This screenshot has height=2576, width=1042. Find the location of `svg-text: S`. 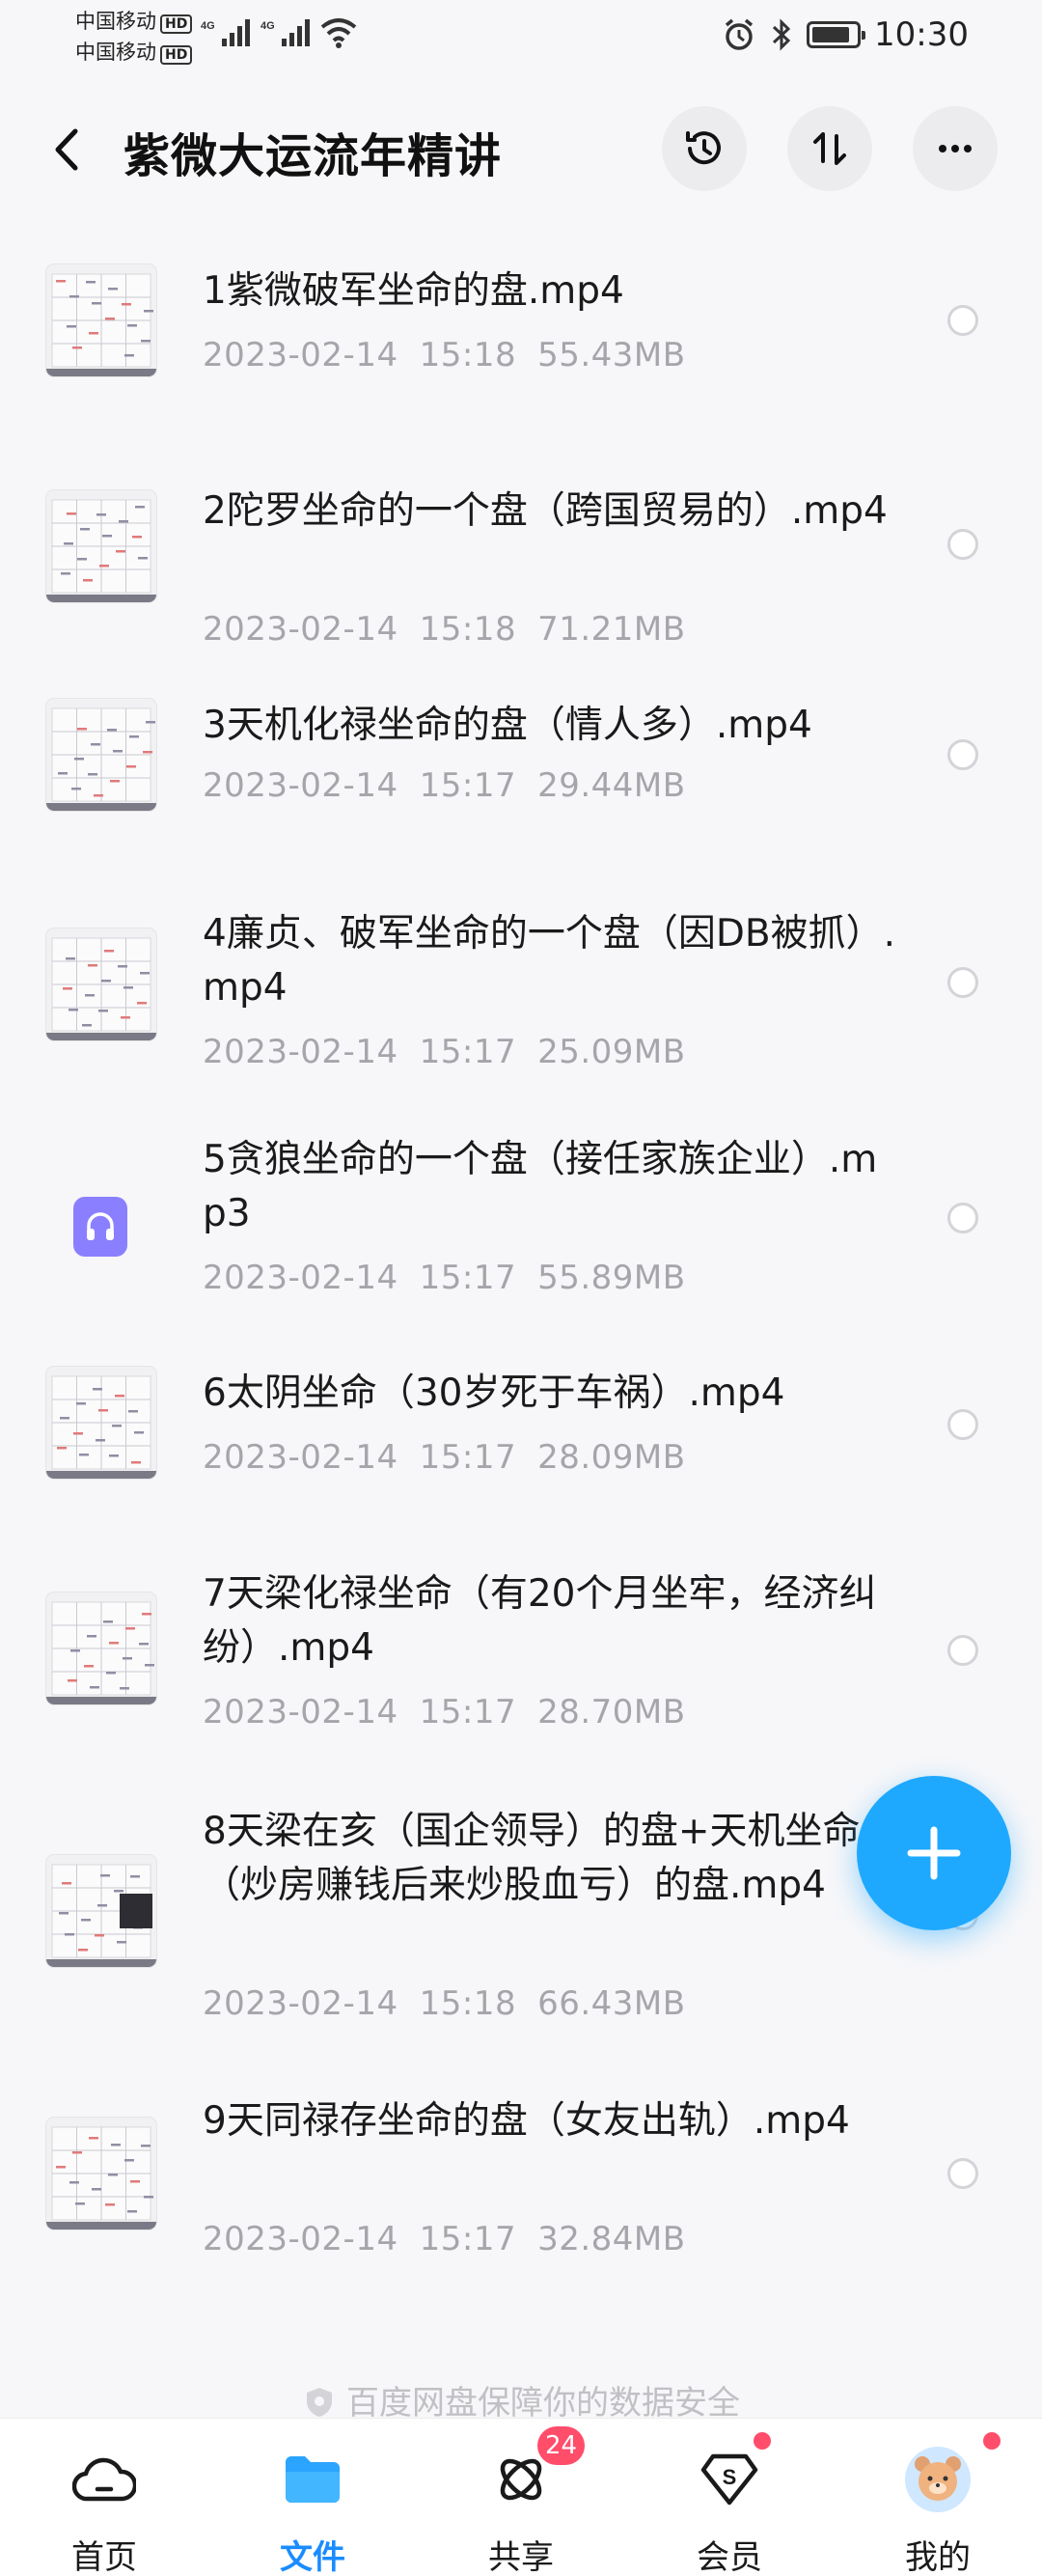

svg-text: S is located at coordinates (730, 2477).